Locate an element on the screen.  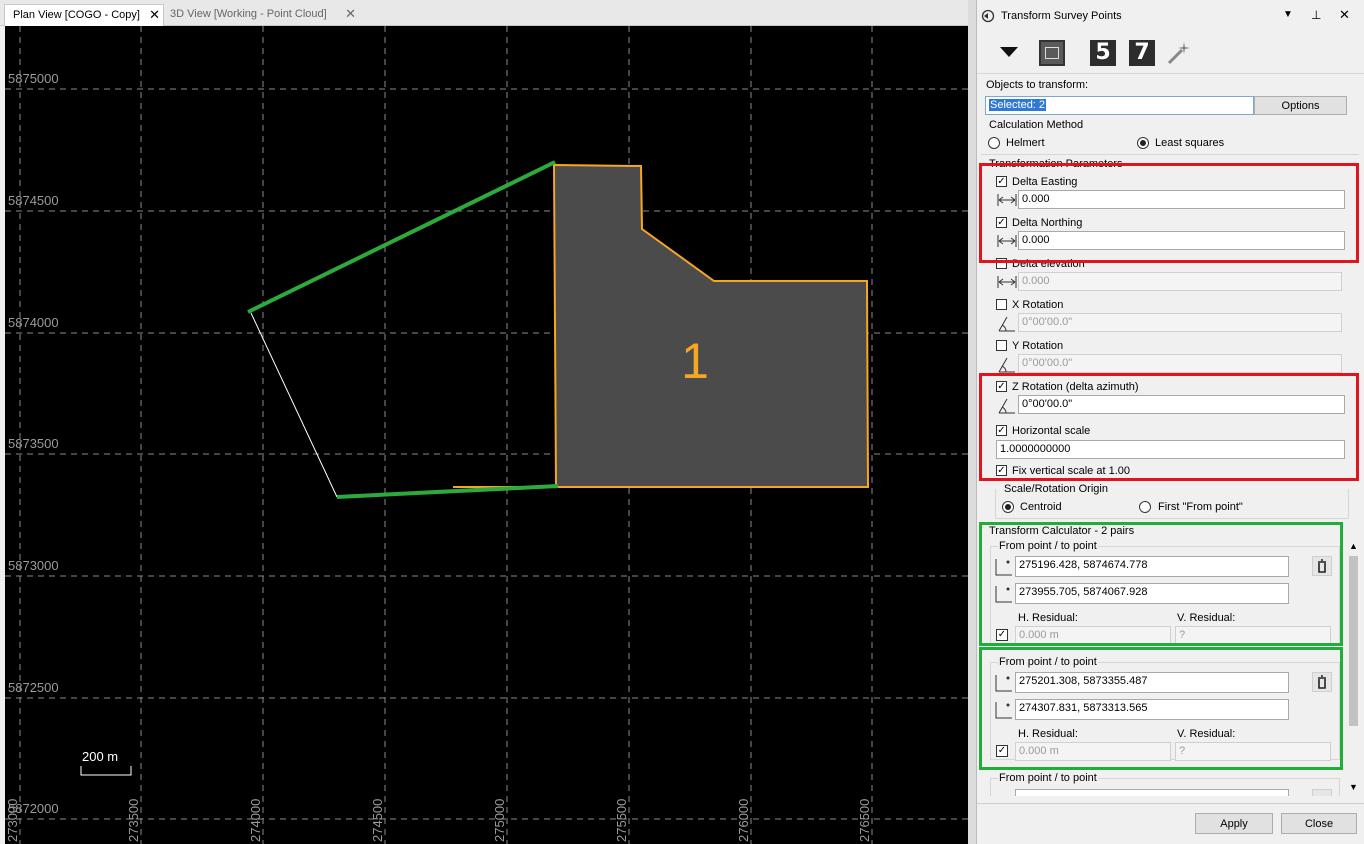
highlight-box-rotation-scale is located at coordinates (1169, 427).